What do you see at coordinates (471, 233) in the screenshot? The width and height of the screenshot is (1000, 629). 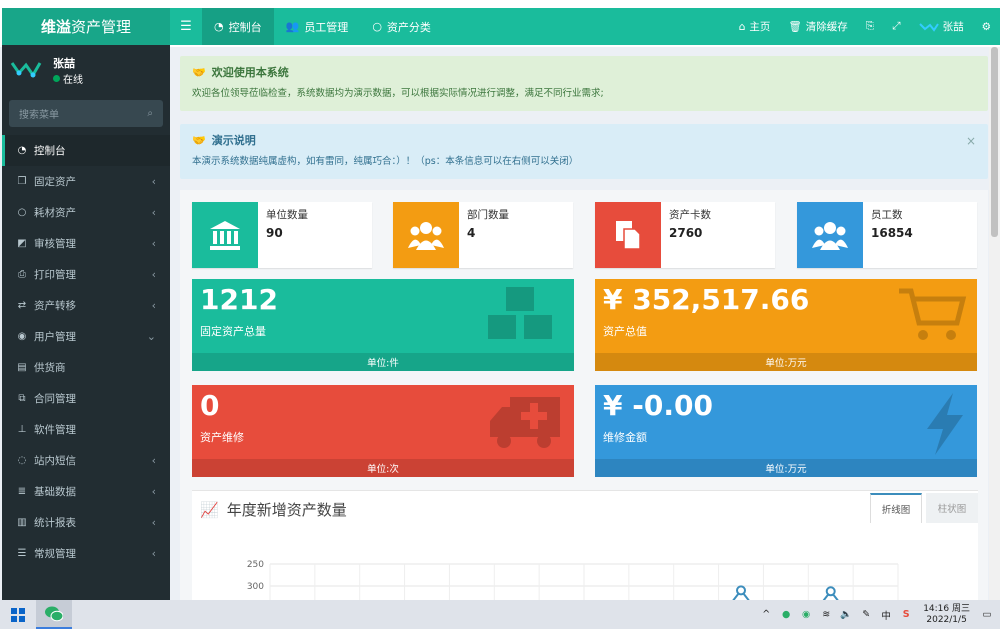 I see `info-value: 4` at bounding box center [471, 233].